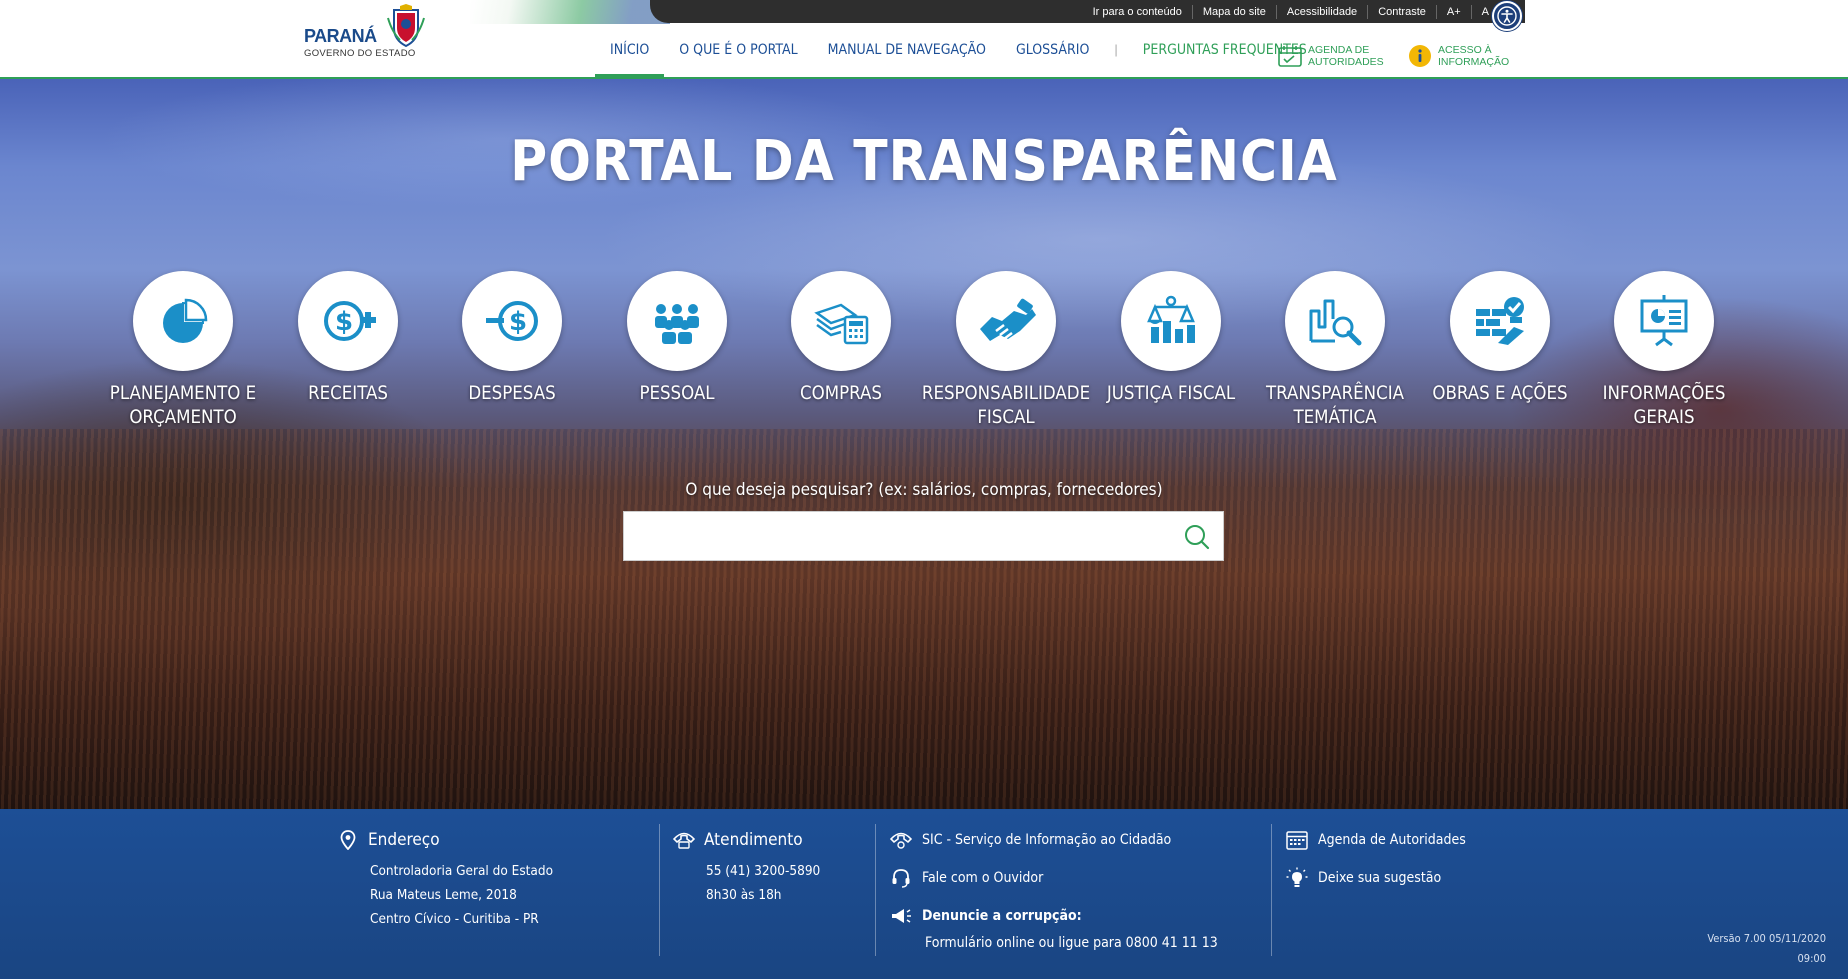 The height and width of the screenshot is (979, 1848). I want to click on calendar-icon, so click(1290, 56).